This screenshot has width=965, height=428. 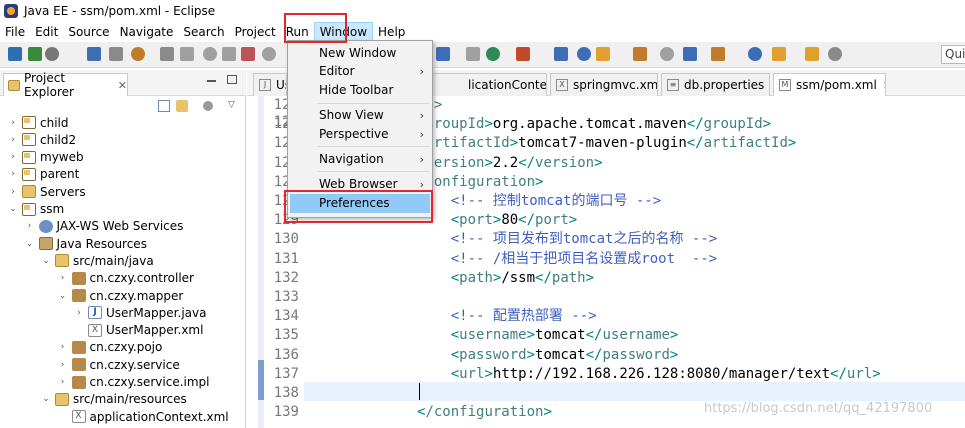 What do you see at coordinates (88, 32) in the screenshot?
I see `menu-source: Source` at bounding box center [88, 32].